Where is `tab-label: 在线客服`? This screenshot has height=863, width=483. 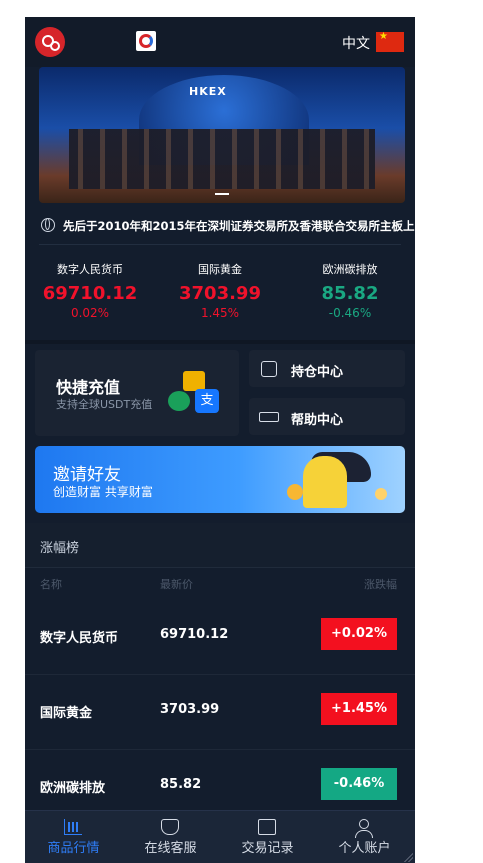 tab-label: 在线客服 is located at coordinates (170, 848).